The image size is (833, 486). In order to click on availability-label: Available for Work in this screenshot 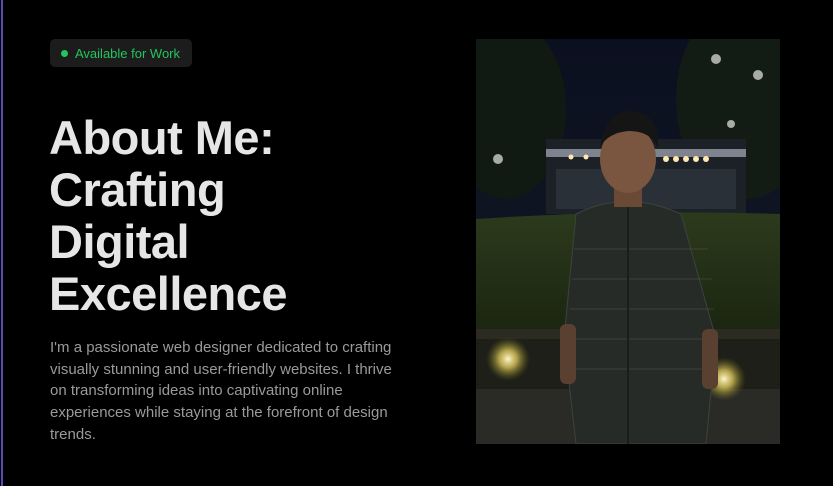, I will do `click(128, 53)`.